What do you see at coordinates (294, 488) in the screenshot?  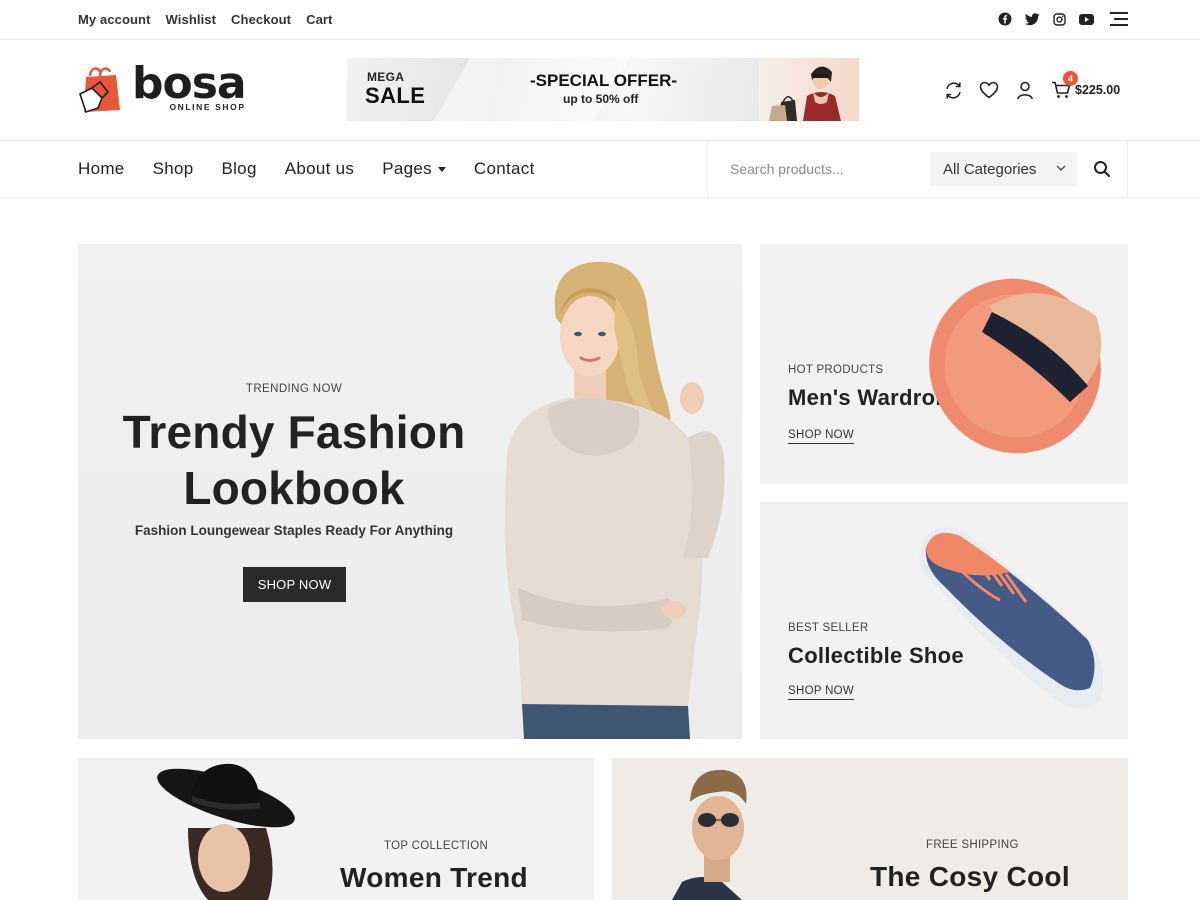 I see `hero-title-line-2: Lookbook` at bounding box center [294, 488].